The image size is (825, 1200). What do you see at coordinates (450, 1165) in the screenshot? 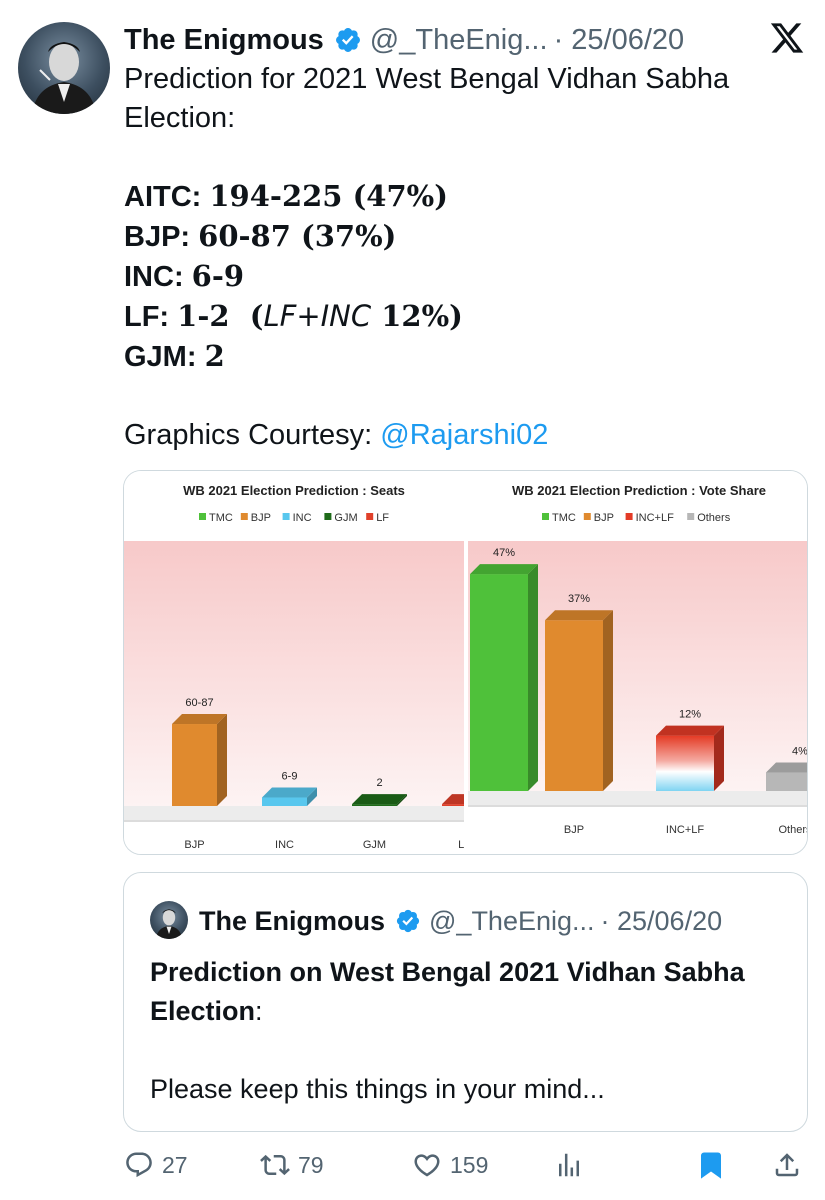
I see `like-button: 159` at bounding box center [450, 1165].